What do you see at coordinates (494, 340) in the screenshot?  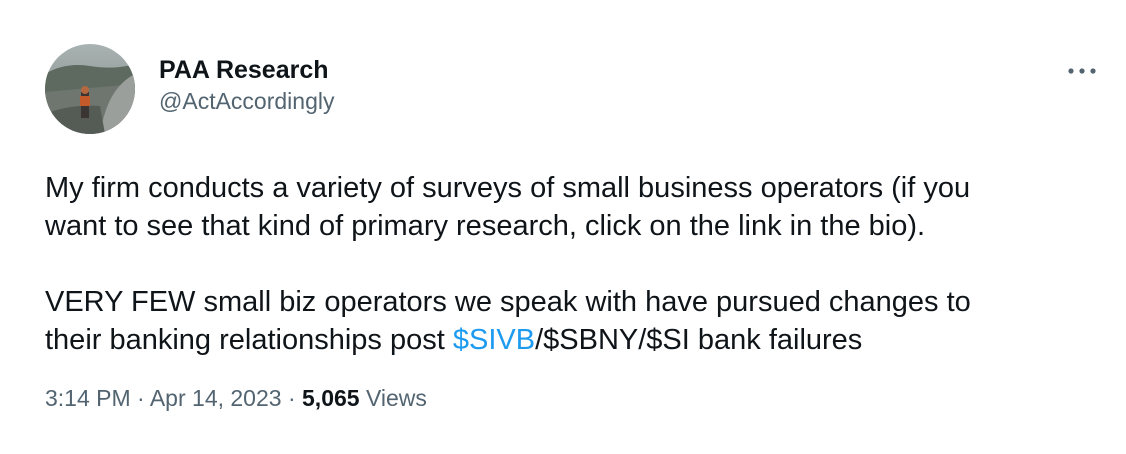 I see `cashtag-link-sivb: $SIVB` at bounding box center [494, 340].